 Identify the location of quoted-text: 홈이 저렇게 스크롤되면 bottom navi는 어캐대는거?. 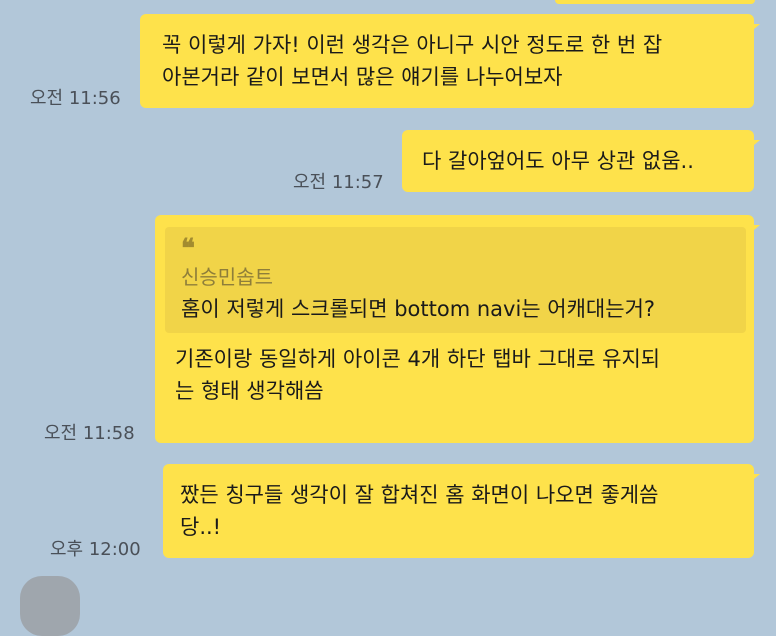
(418, 309).